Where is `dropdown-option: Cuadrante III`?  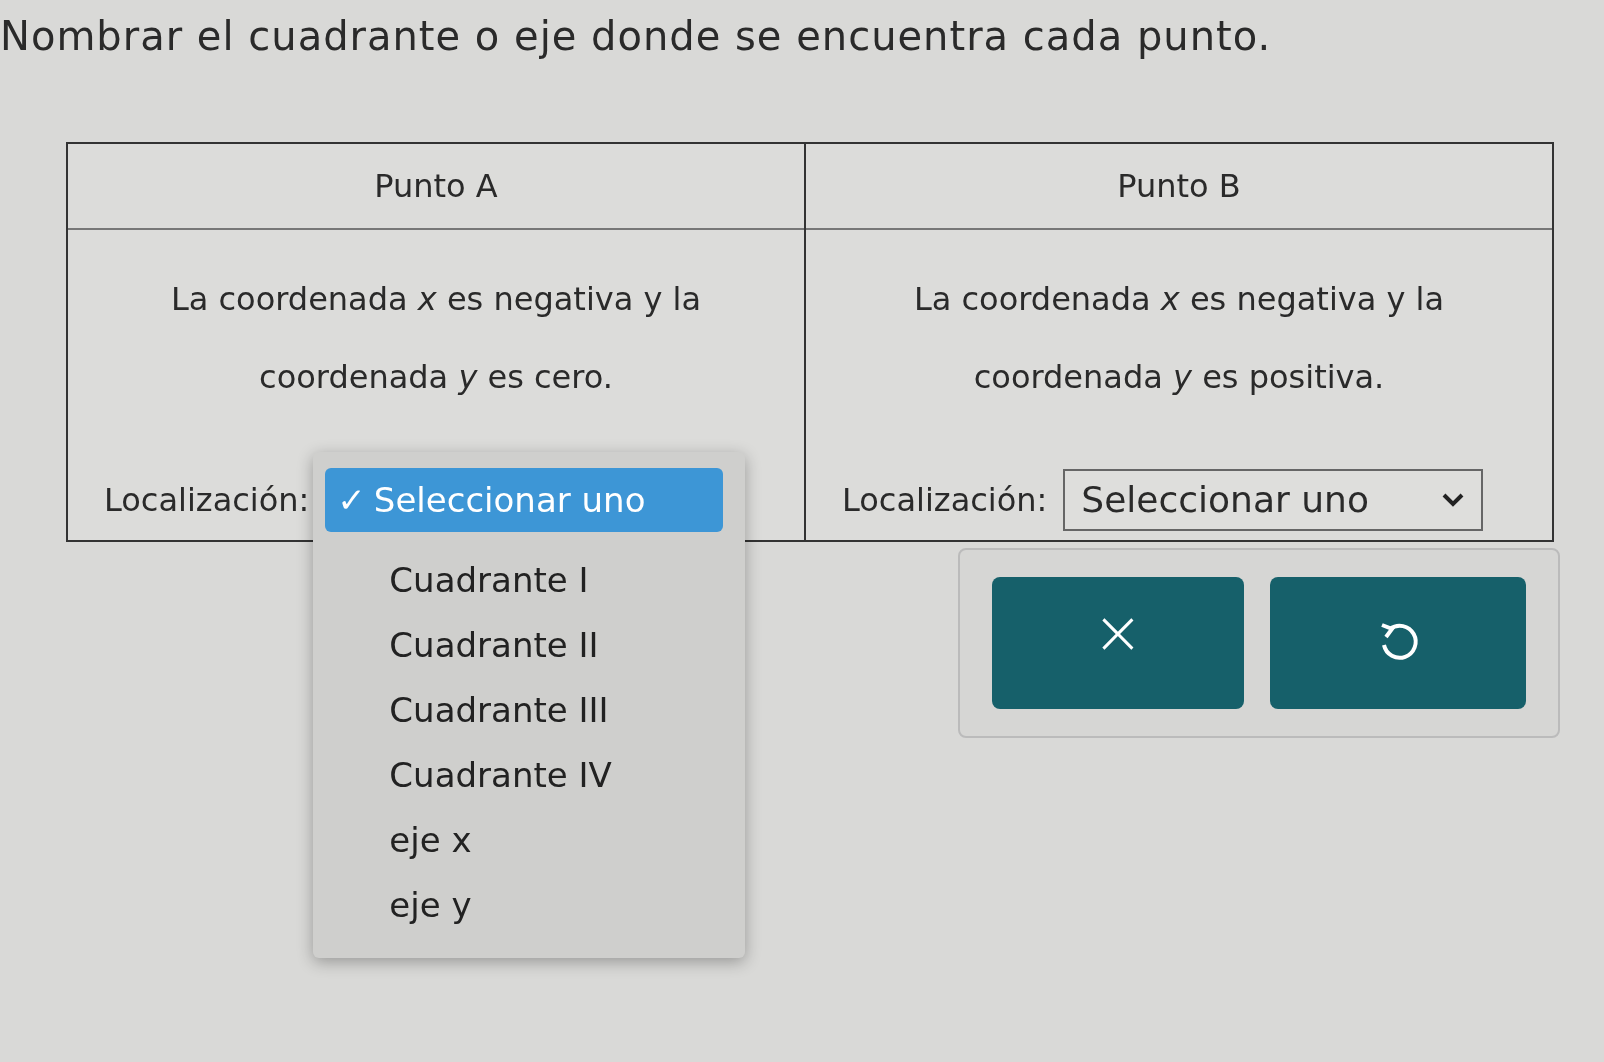 dropdown-option: Cuadrante III is located at coordinates (529, 710).